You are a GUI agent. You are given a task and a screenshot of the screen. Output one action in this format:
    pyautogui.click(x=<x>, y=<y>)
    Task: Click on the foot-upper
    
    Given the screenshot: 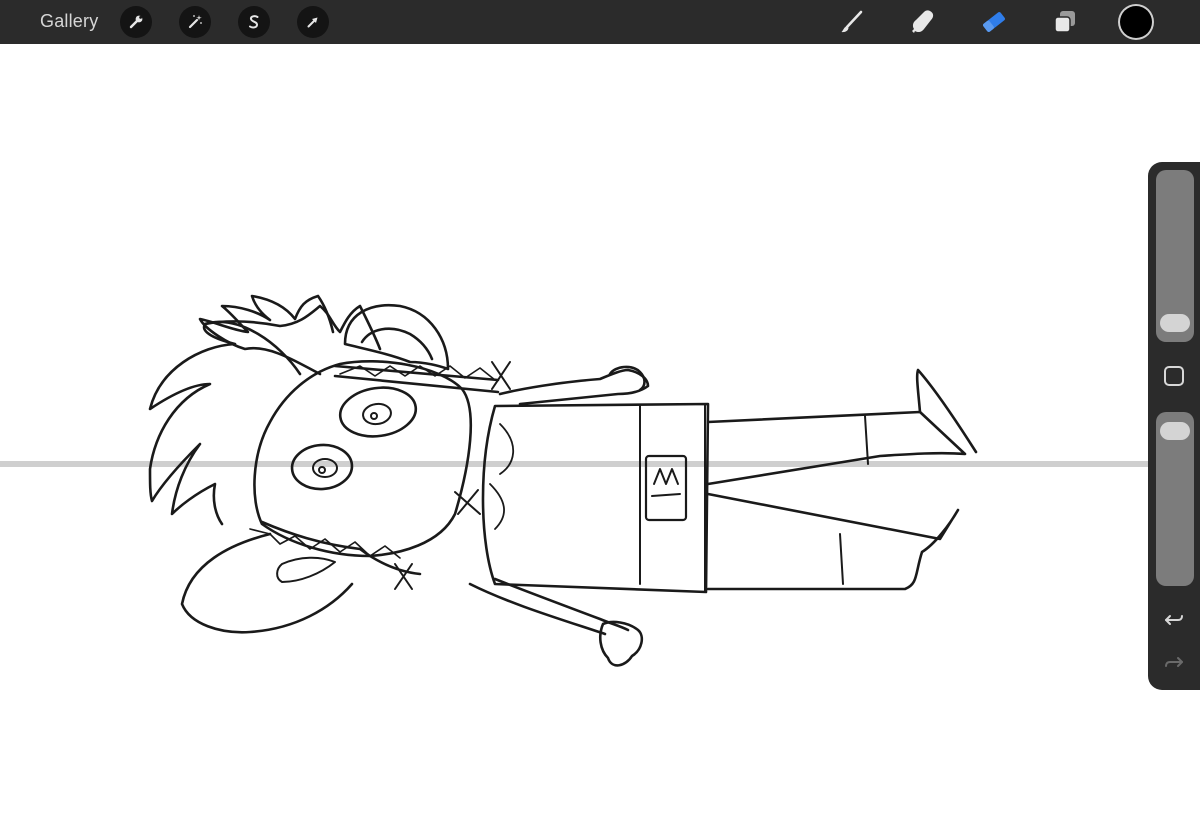 What is the action you would take?
    pyautogui.click(x=946, y=411)
    